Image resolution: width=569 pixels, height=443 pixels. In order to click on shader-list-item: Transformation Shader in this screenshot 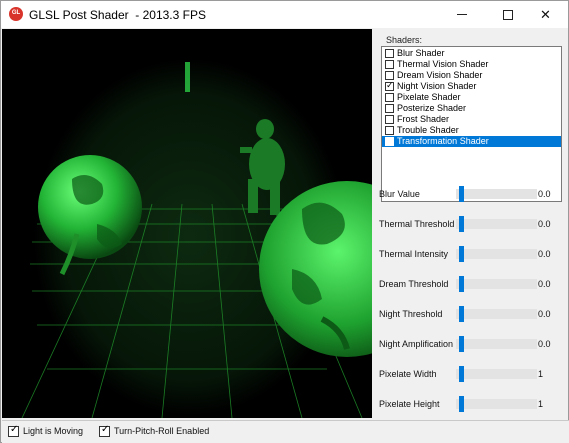, I will do `click(471, 141)`.